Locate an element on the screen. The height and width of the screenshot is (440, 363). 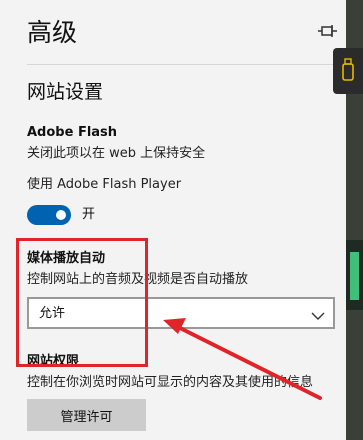
flash-toggle is located at coordinates (49, 215).